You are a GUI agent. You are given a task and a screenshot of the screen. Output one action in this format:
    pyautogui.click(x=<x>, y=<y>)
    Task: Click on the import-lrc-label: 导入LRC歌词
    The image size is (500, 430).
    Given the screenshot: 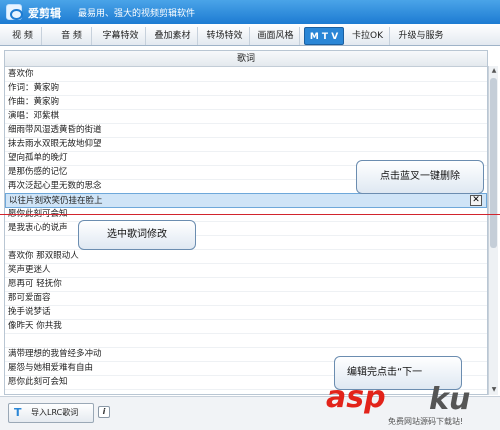 What is the action you would take?
    pyautogui.click(x=55, y=412)
    